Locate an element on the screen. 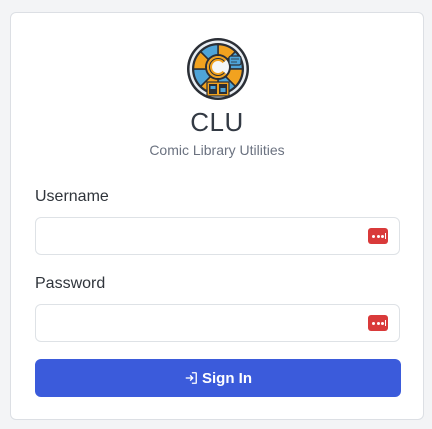  password-field-wrapper is located at coordinates (217, 323).